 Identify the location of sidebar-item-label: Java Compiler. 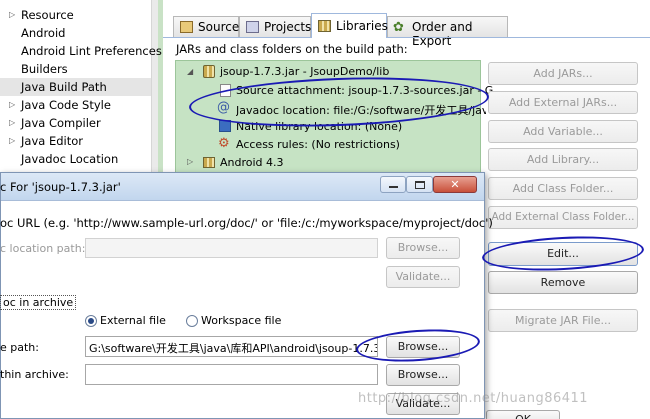
(61, 123).